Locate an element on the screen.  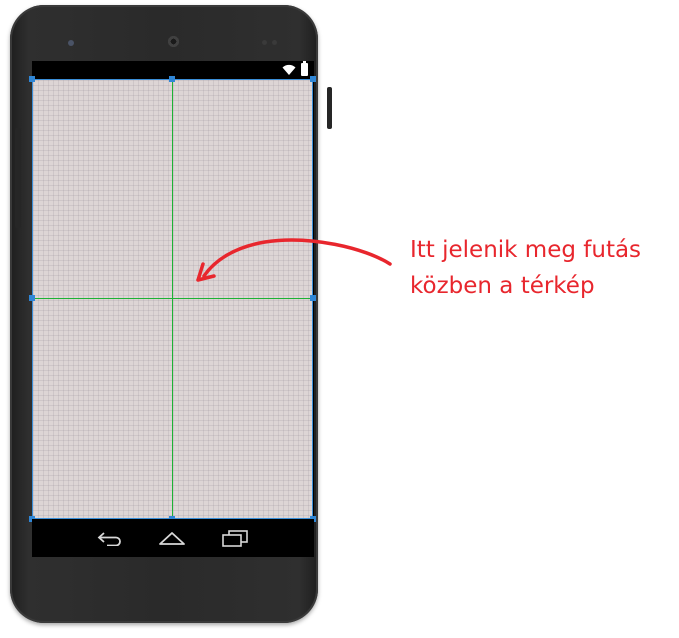
recents-icon is located at coordinates (235, 538).